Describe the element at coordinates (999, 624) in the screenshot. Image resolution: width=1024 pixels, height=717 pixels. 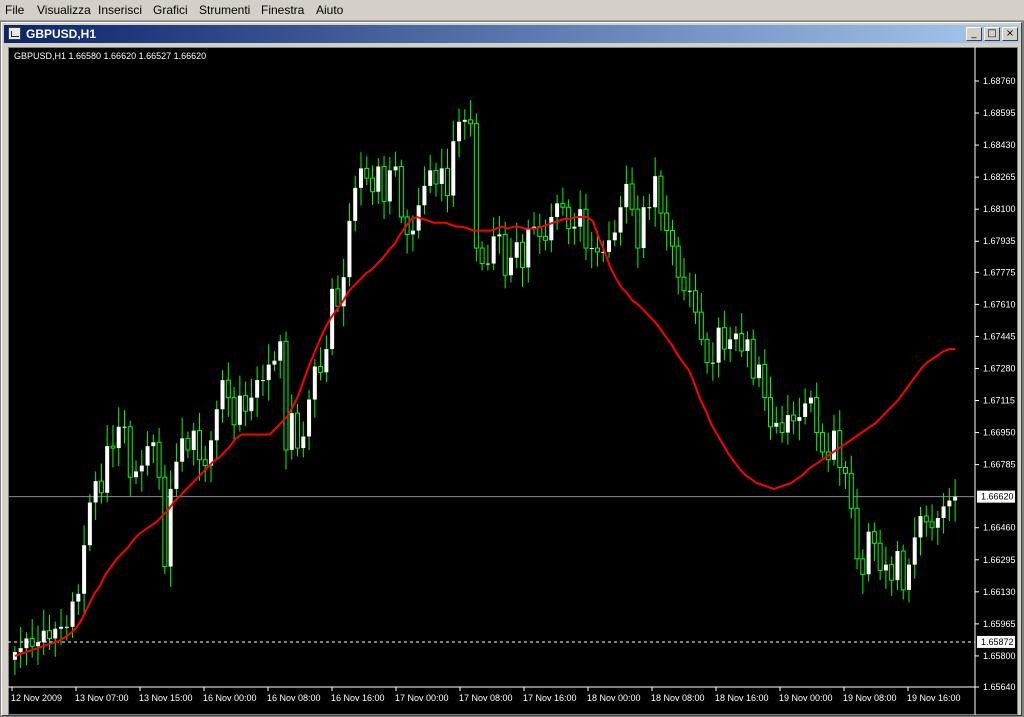
I see `y-tick-label: 1.65965` at that location.